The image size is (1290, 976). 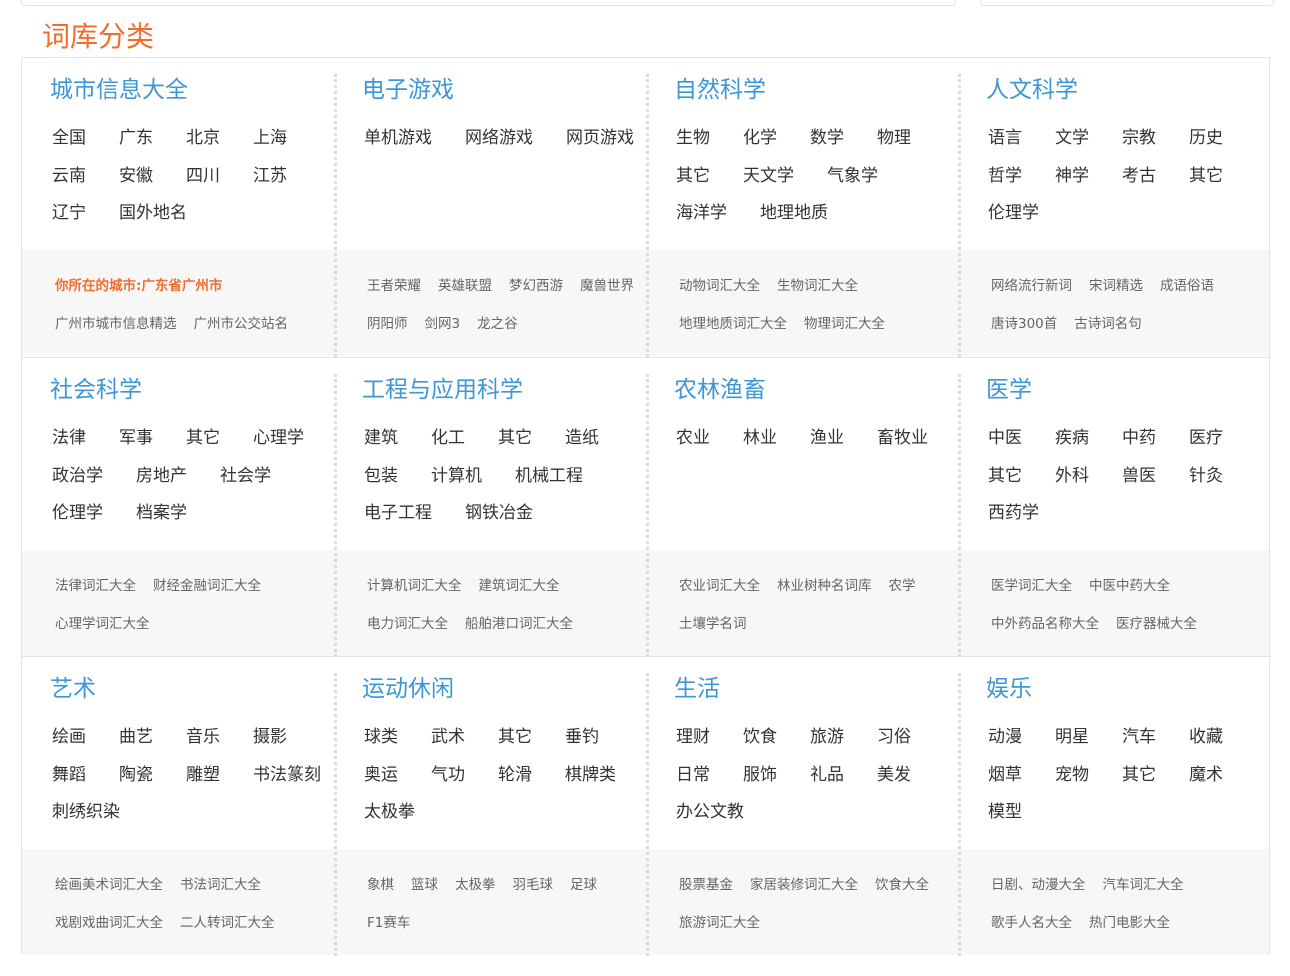 I want to click on category-title-link: 社会科学, so click(x=96, y=390).